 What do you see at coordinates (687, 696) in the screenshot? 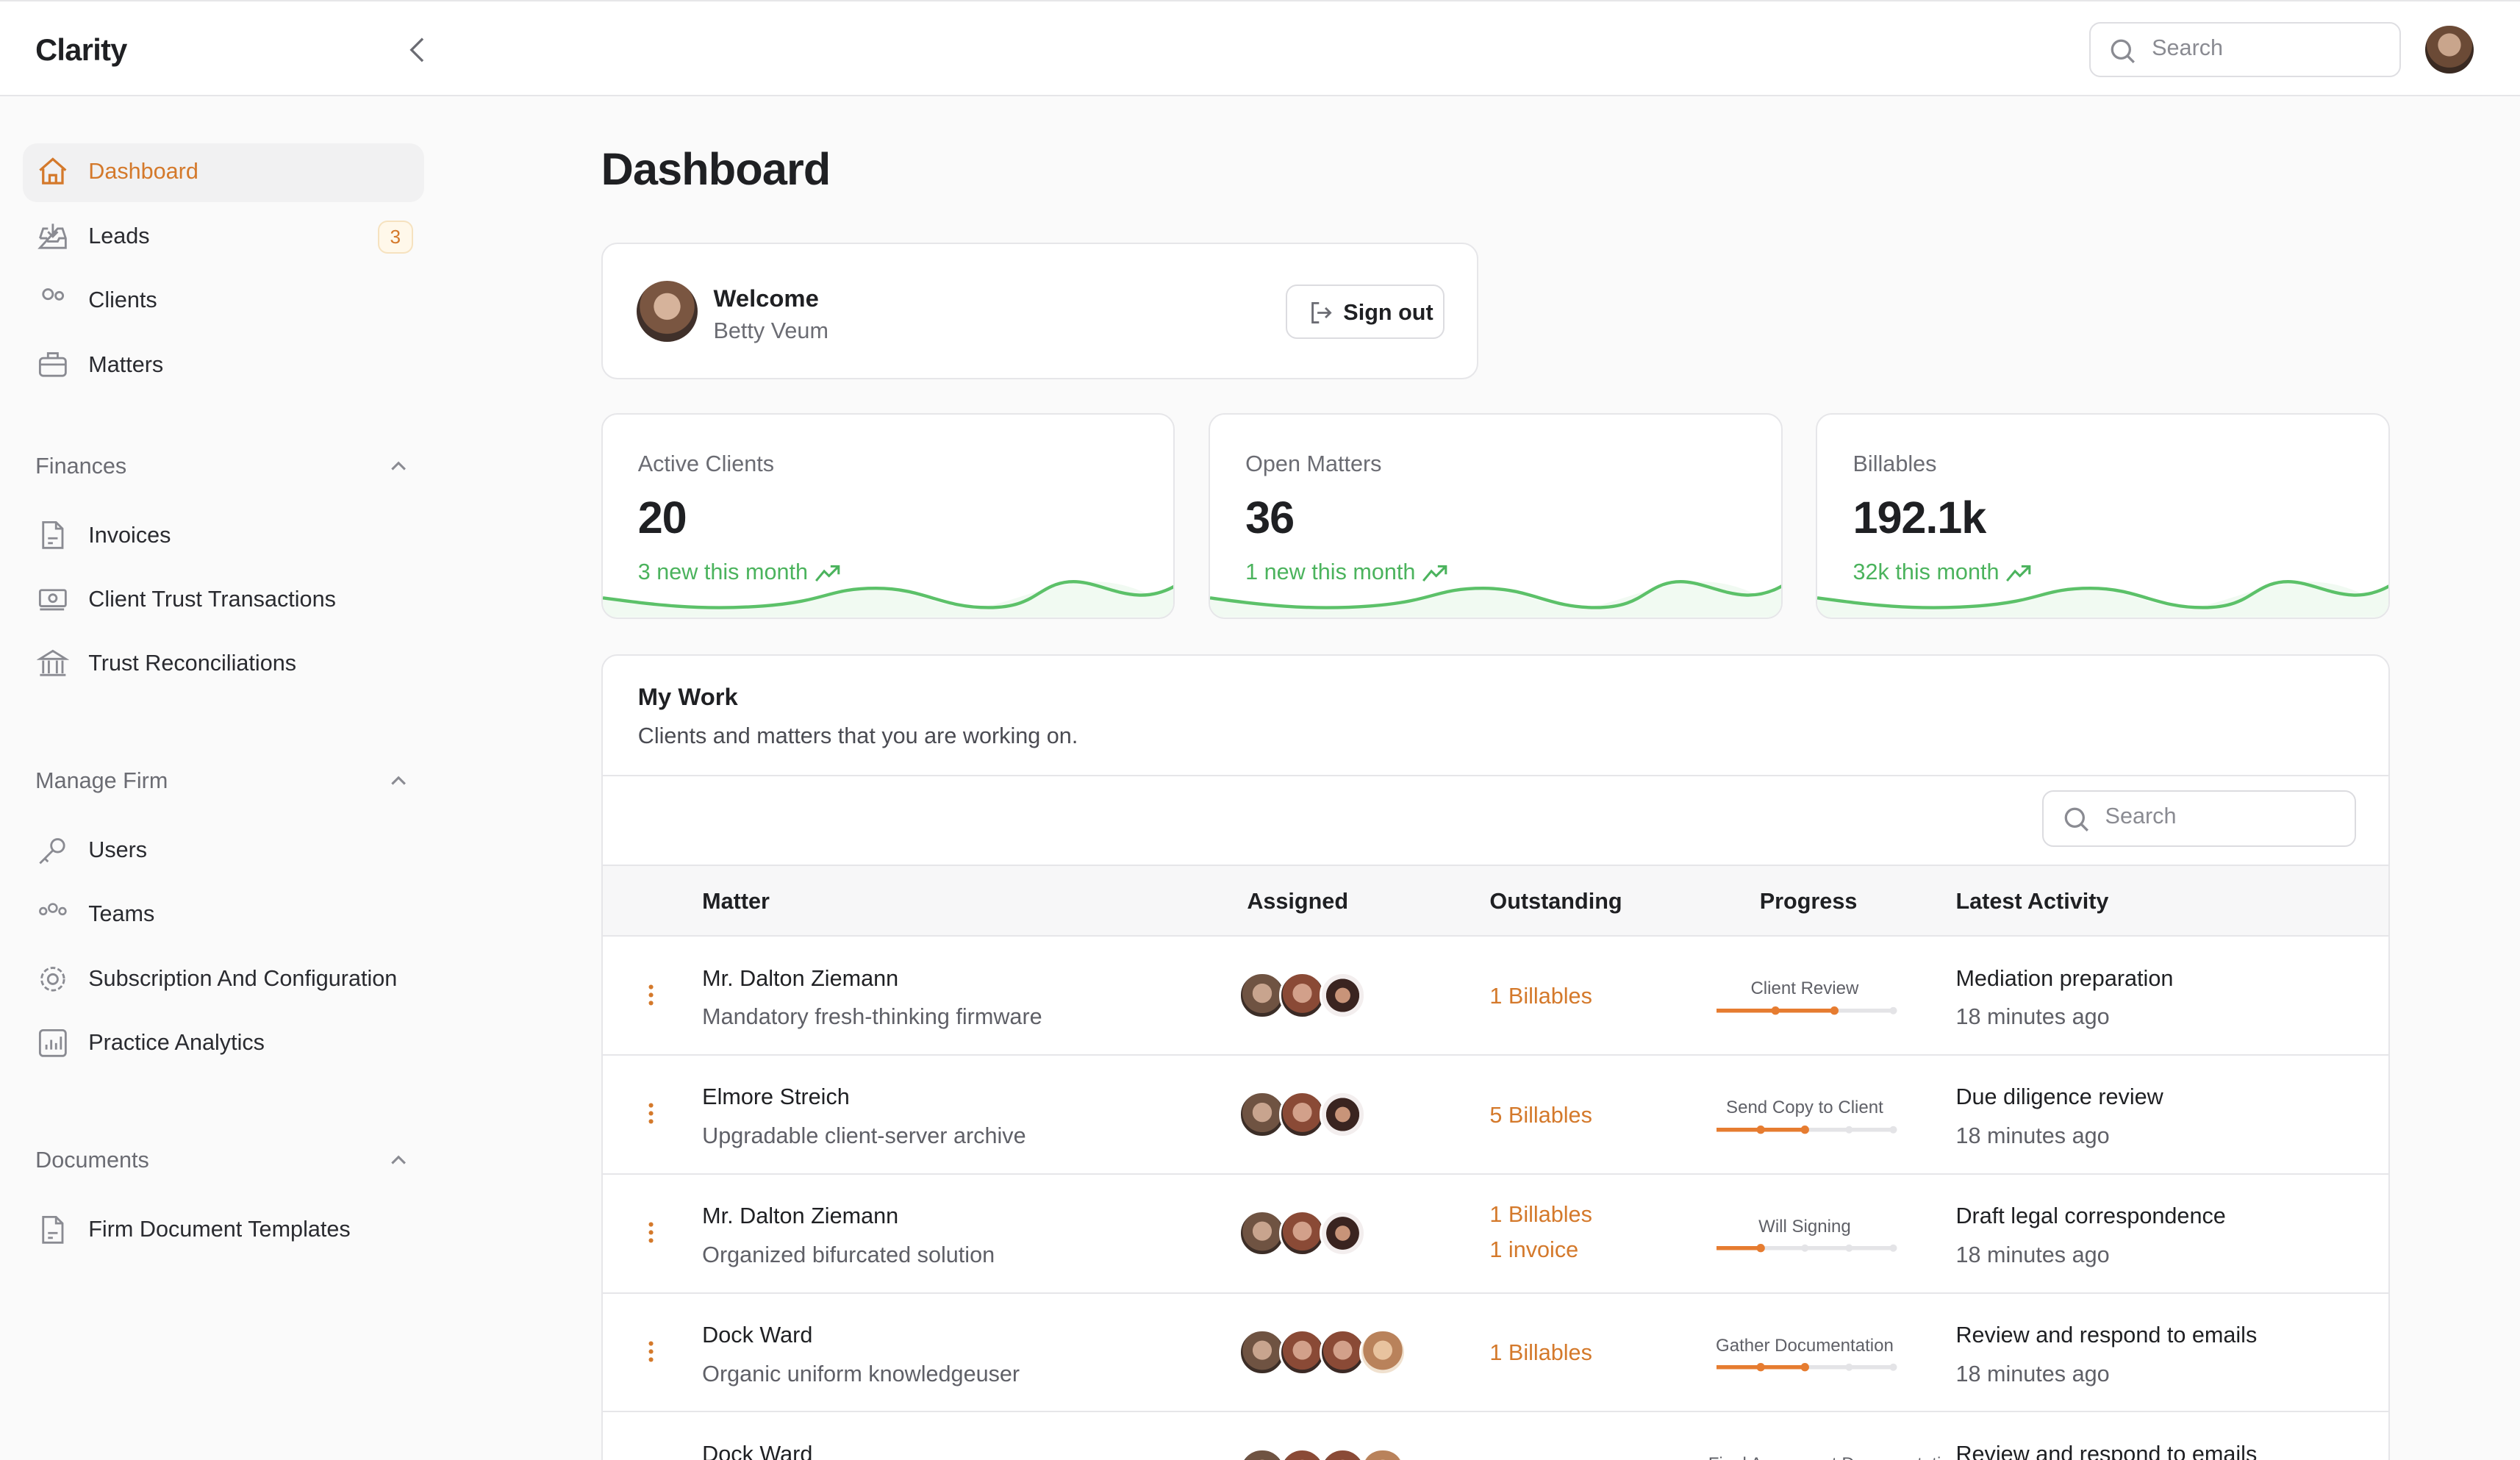
I see `my-work-title: My Work` at bounding box center [687, 696].